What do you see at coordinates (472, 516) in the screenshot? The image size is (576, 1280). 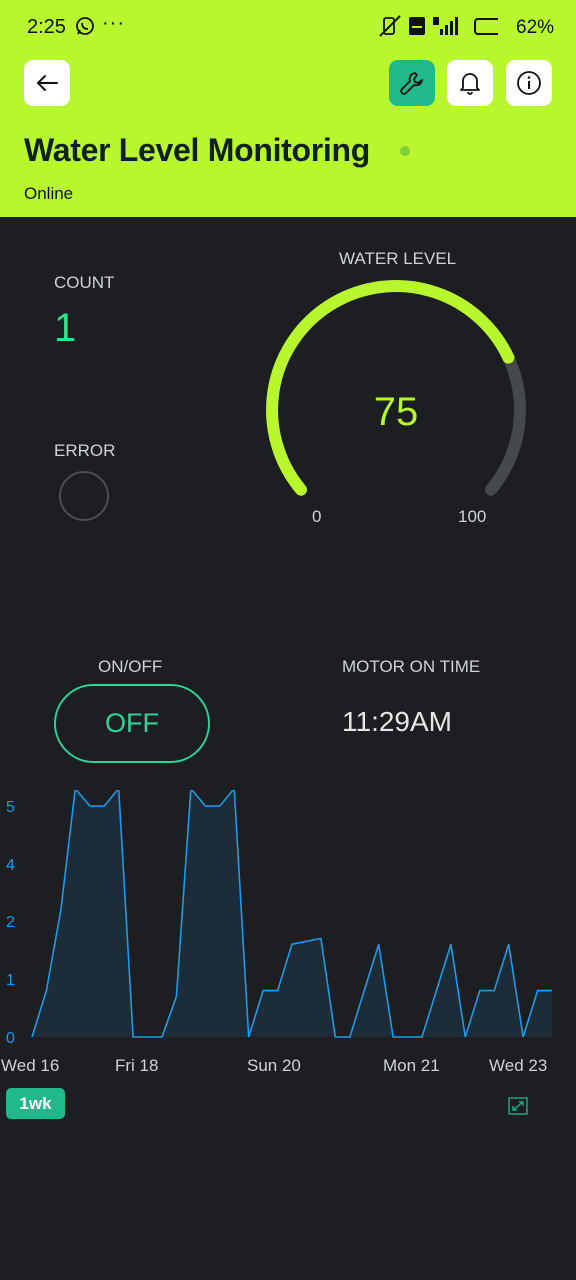 I see `gauge-max: 100` at bounding box center [472, 516].